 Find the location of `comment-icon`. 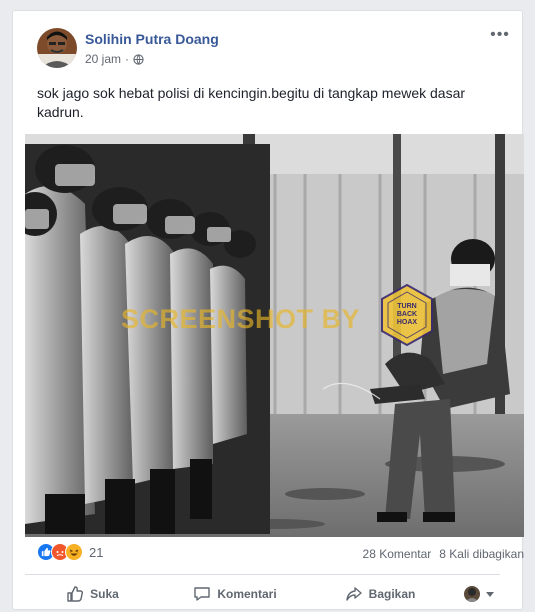

comment-icon is located at coordinates (202, 594).